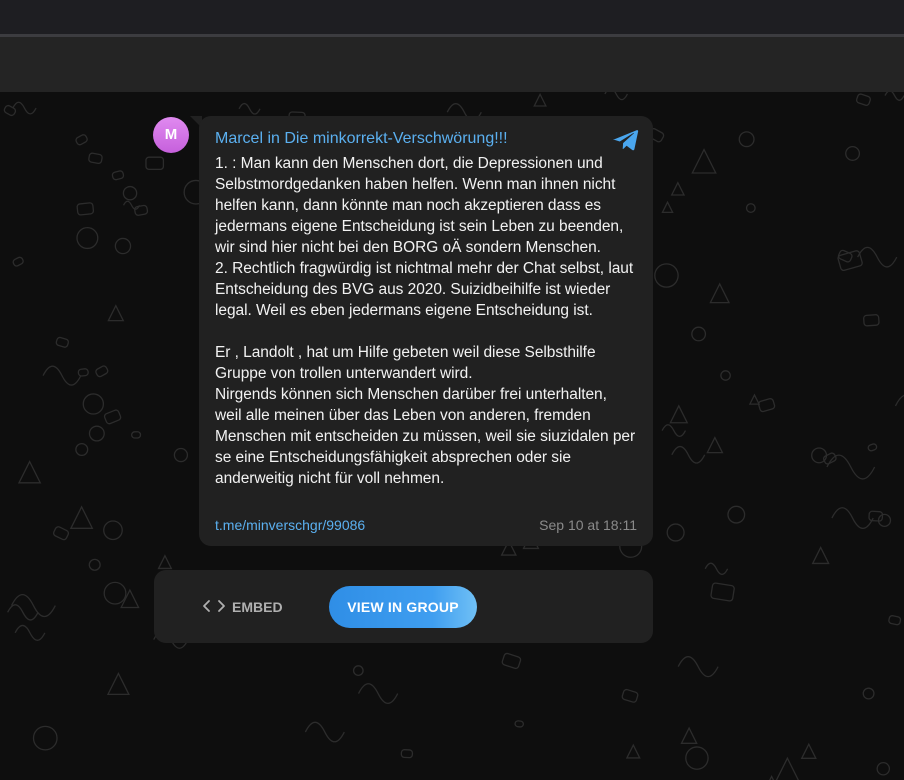  What do you see at coordinates (588, 525) in the screenshot?
I see `message-date: Sep 10 at 18:11` at bounding box center [588, 525].